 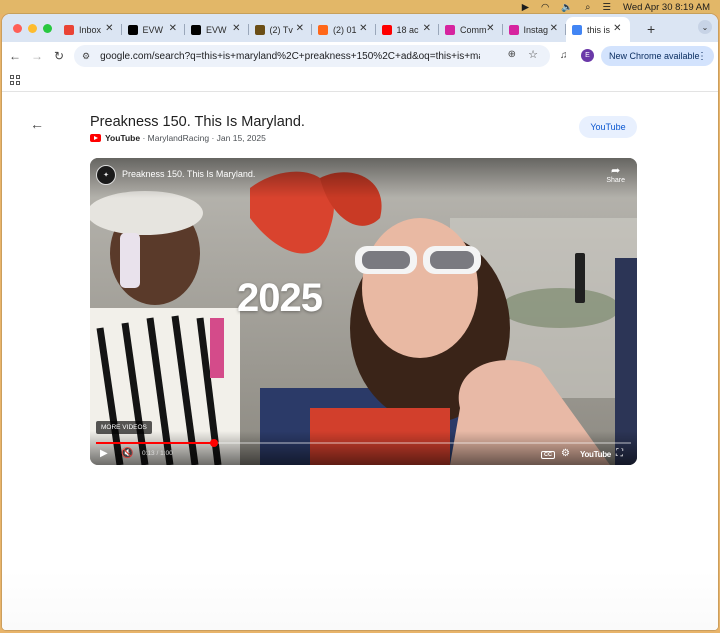 What do you see at coordinates (567, 7) in the screenshot?
I see `volume-icon: 🔈` at bounding box center [567, 7].